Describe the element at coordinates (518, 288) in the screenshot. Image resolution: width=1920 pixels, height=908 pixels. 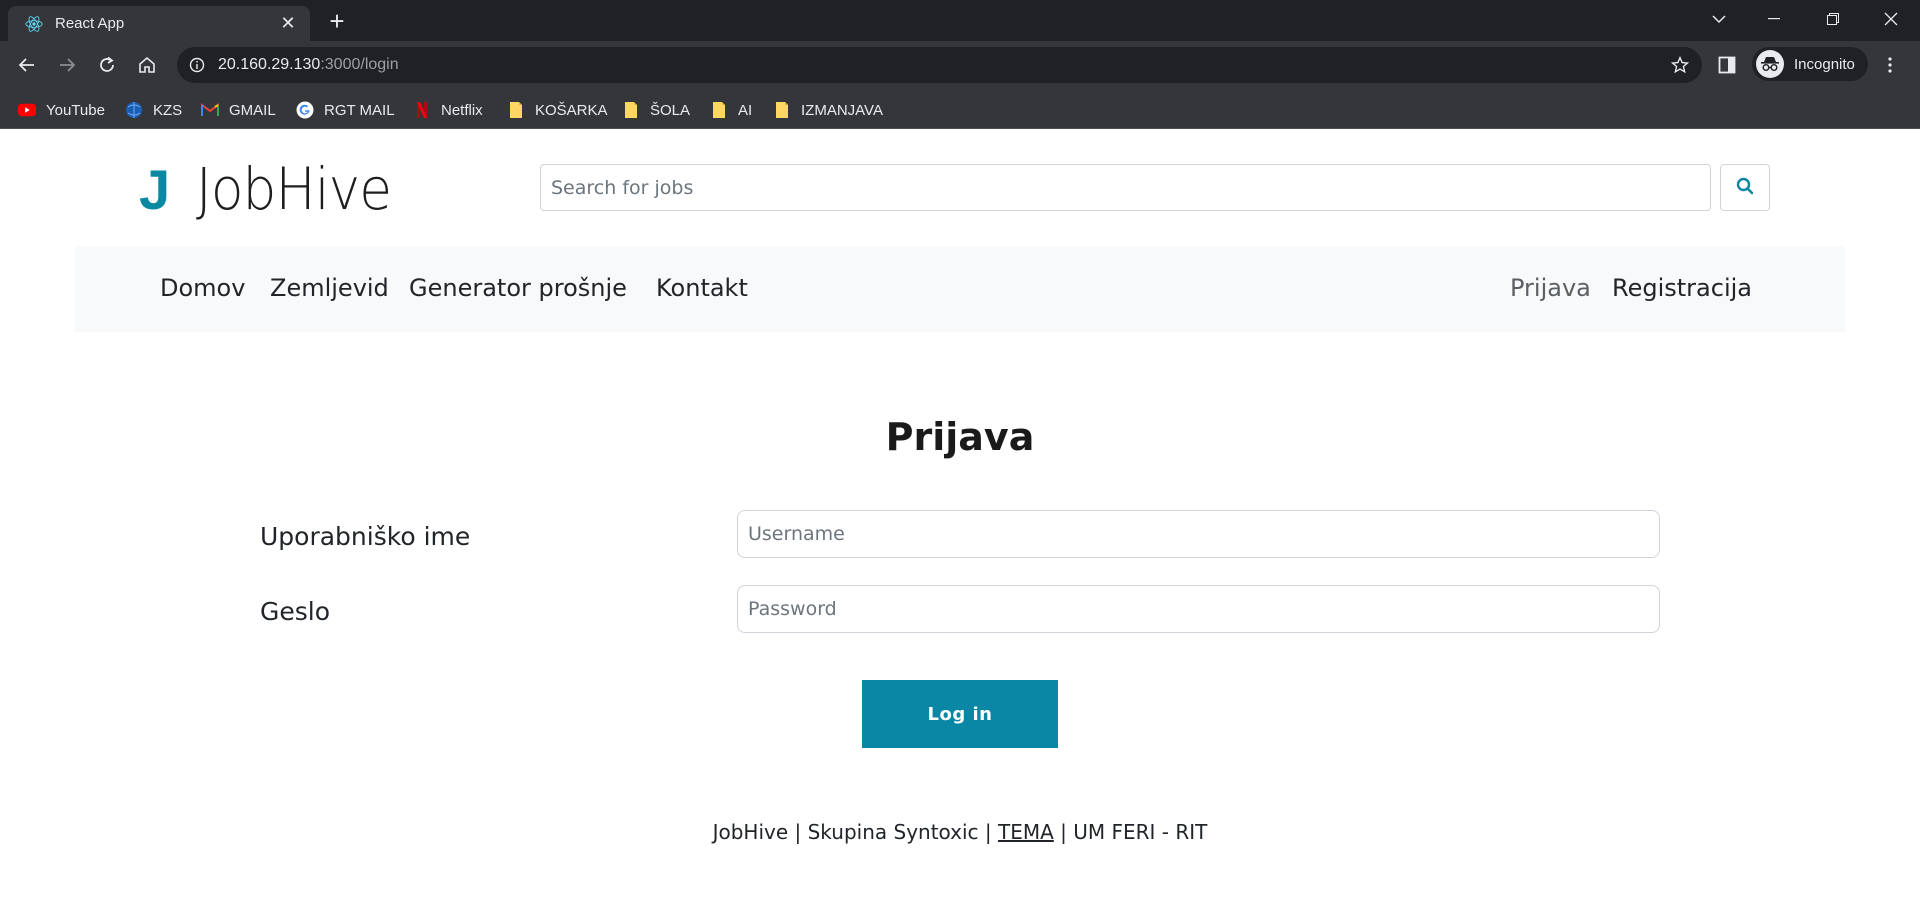
I see `nav-link-generator-prosnje: Generator prošnje` at that location.